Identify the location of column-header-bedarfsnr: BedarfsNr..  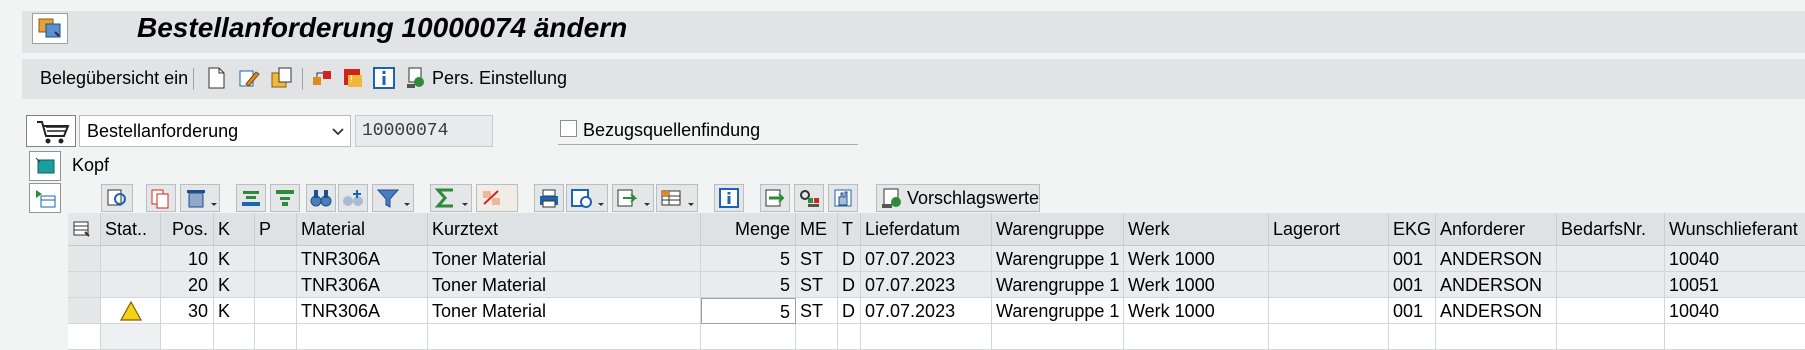
(1611, 229).